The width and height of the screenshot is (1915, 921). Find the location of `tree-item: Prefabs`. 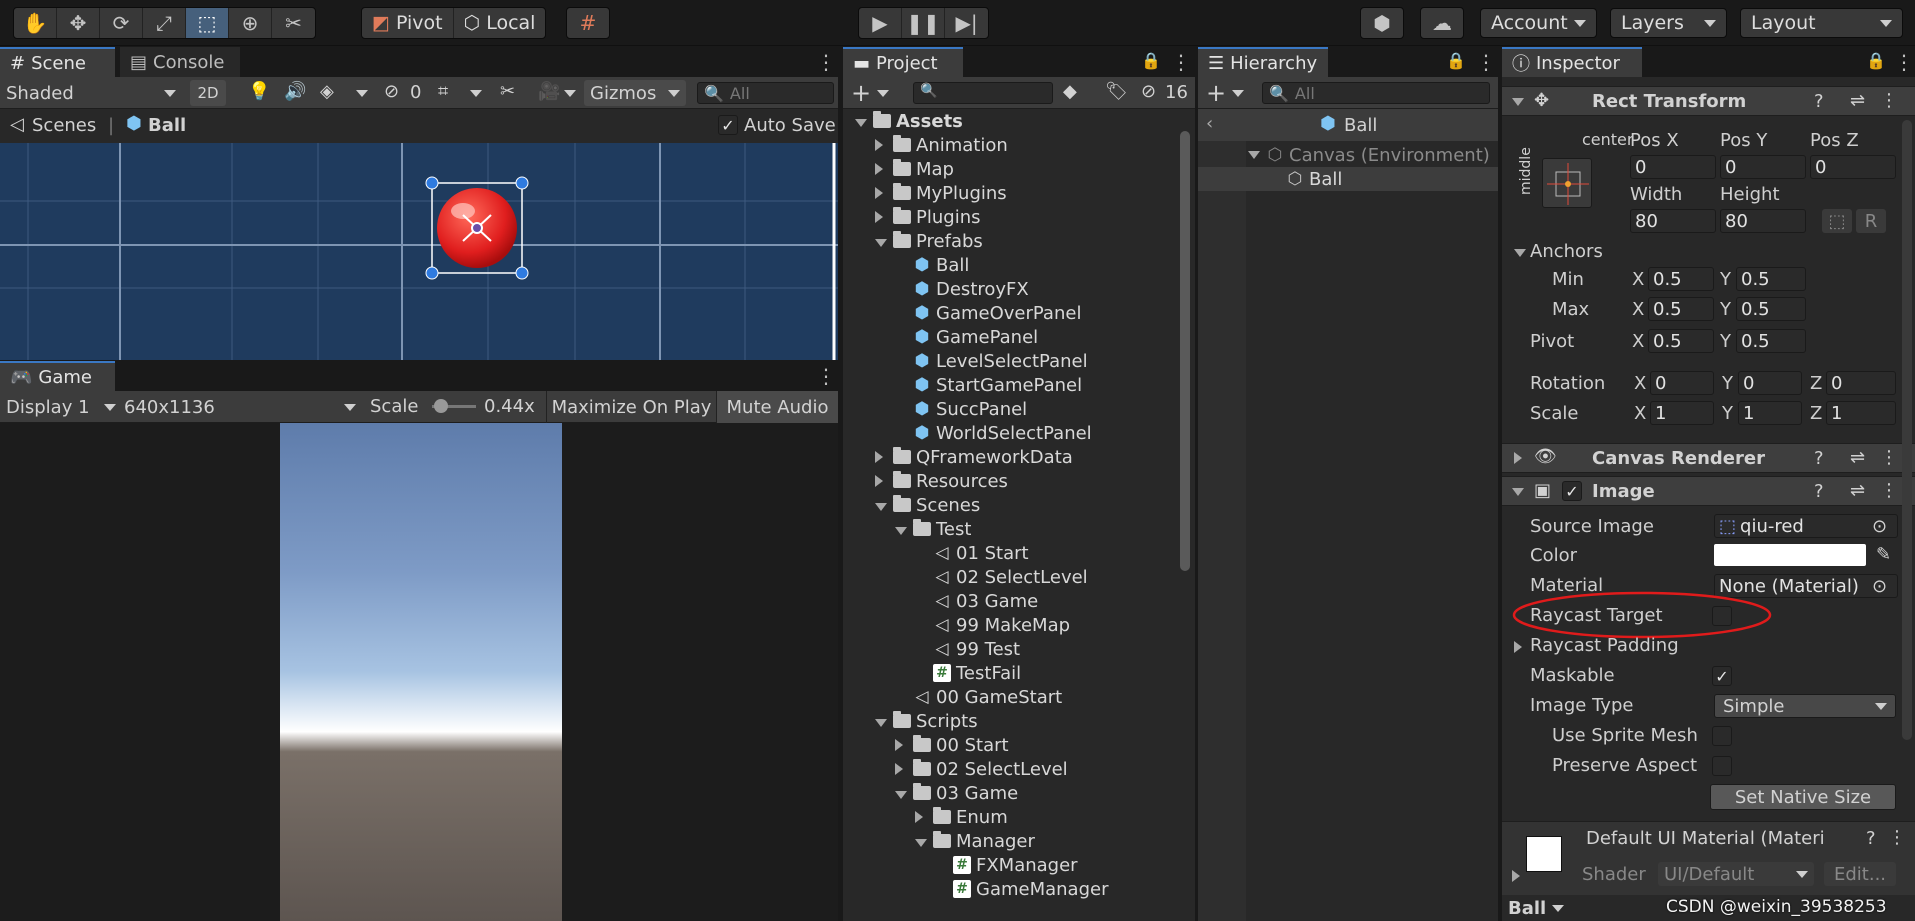

tree-item: Prefabs is located at coordinates (1008, 241).